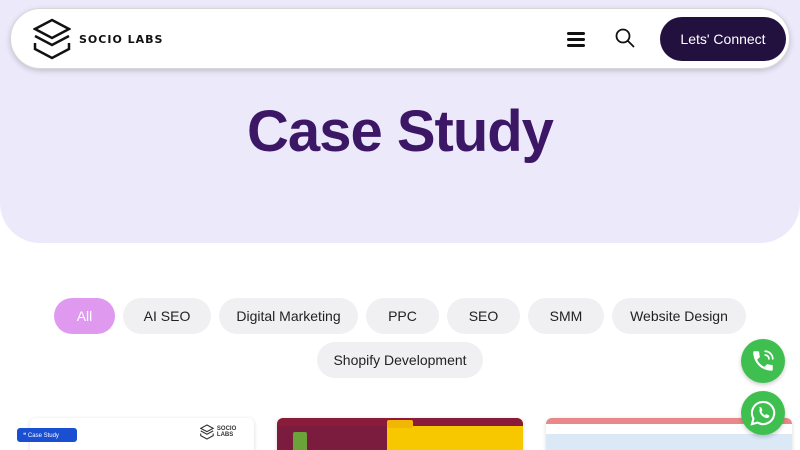  I want to click on brand-logo: SOCIO LABS, so click(98, 39).